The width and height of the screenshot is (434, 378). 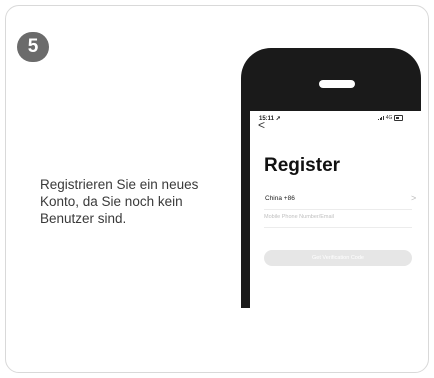 What do you see at coordinates (83, 218) in the screenshot?
I see `instruction-line-3: Benutzer sind.` at bounding box center [83, 218].